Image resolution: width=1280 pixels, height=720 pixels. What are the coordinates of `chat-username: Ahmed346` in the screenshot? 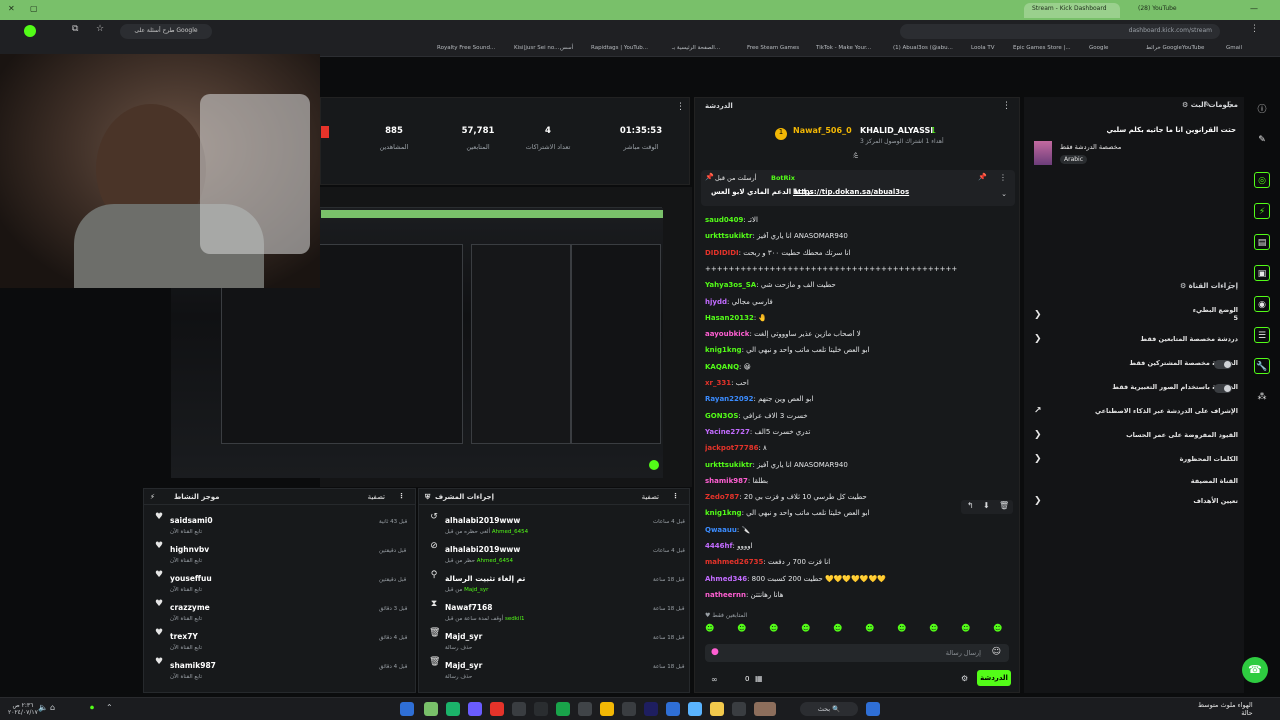 It's located at (726, 579).